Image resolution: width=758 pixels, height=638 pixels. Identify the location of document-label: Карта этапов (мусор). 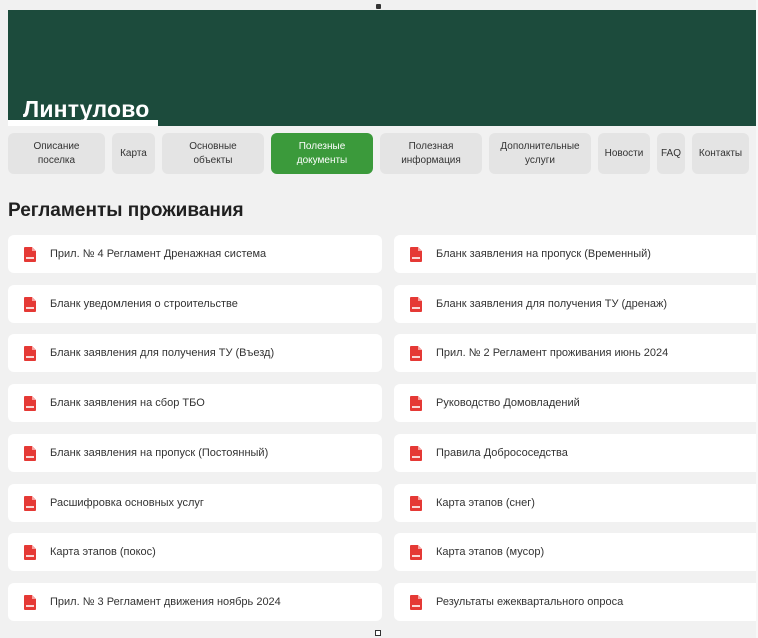
(490, 552).